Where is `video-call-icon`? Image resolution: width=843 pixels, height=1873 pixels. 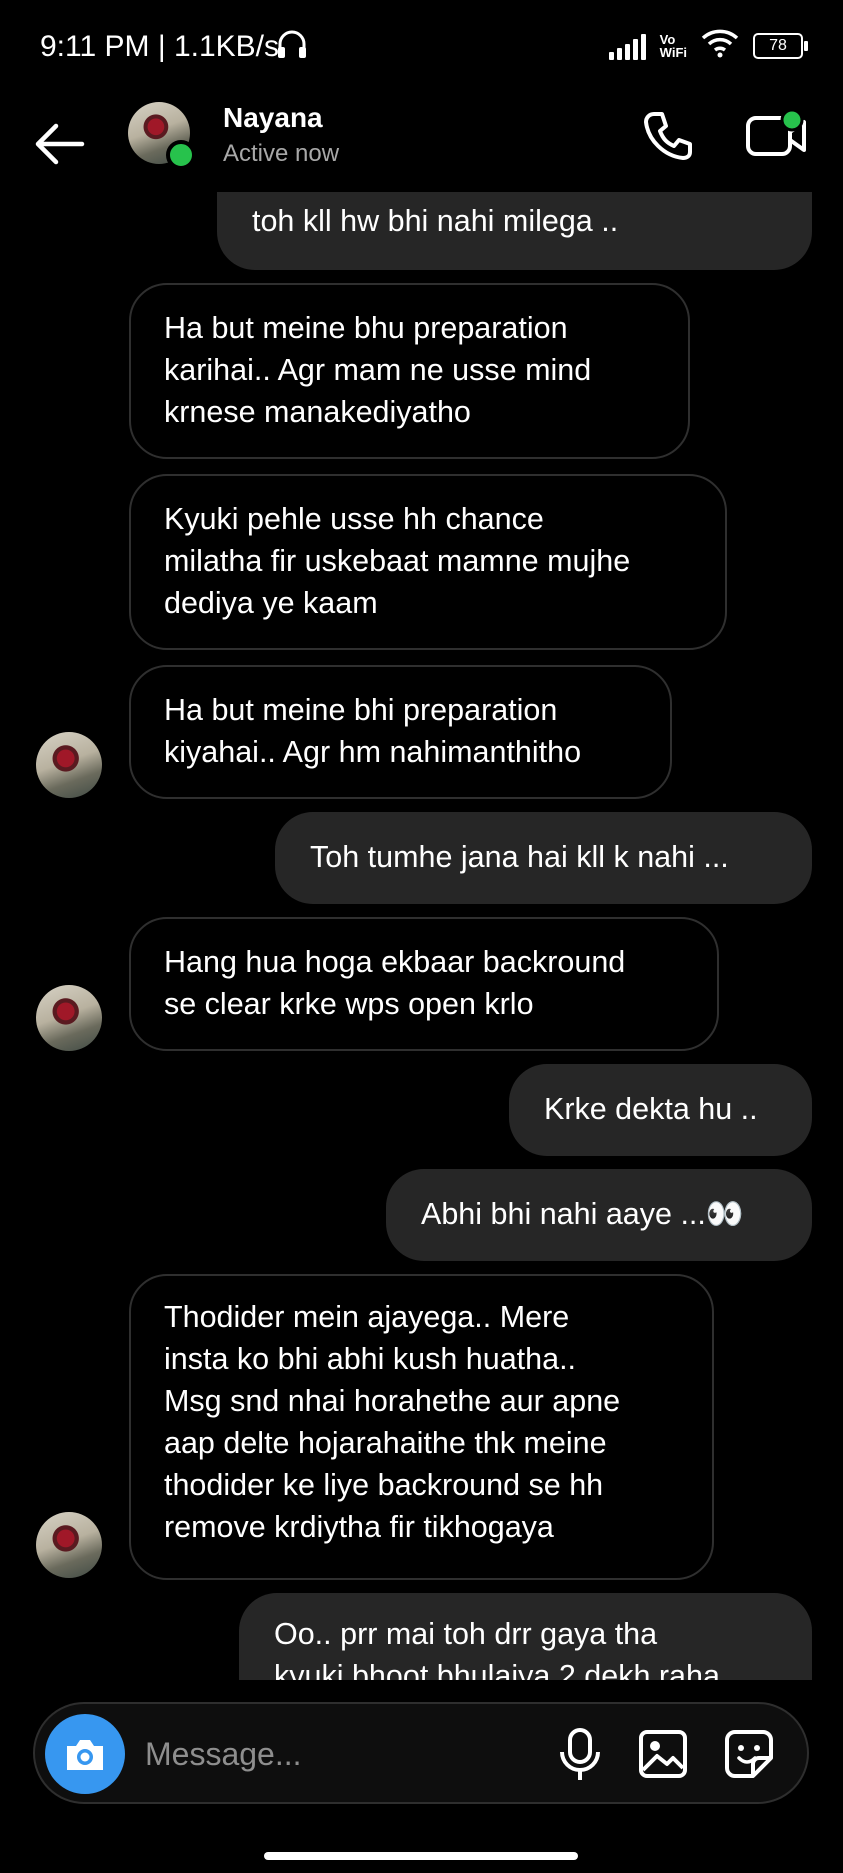
video-call-icon is located at coordinates (777, 136).